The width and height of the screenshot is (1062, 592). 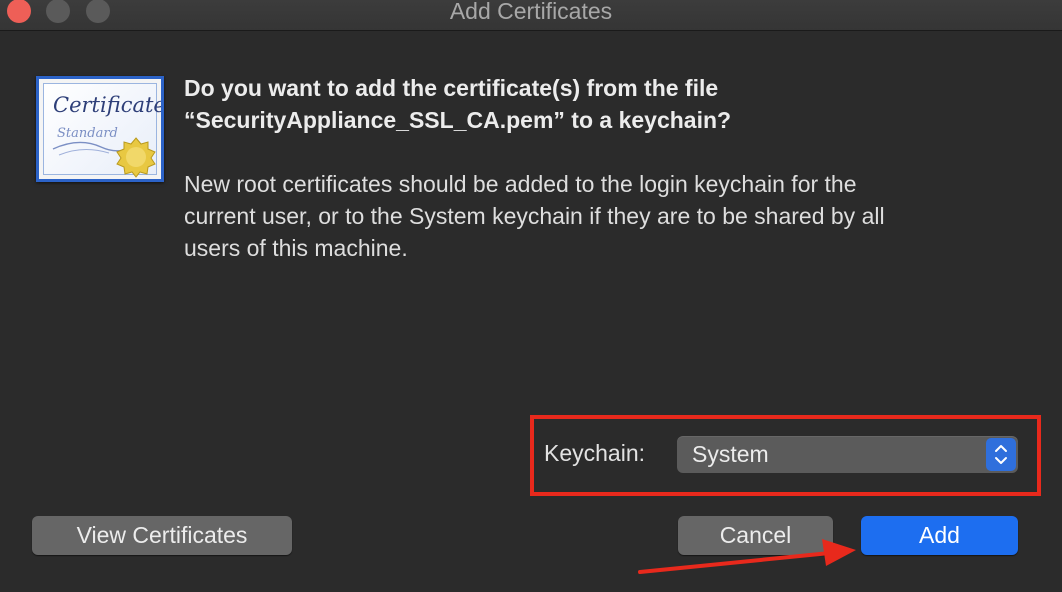 What do you see at coordinates (595, 453) in the screenshot?
I see `keychain-label: Keychain:` at bounding box center [595, 453].